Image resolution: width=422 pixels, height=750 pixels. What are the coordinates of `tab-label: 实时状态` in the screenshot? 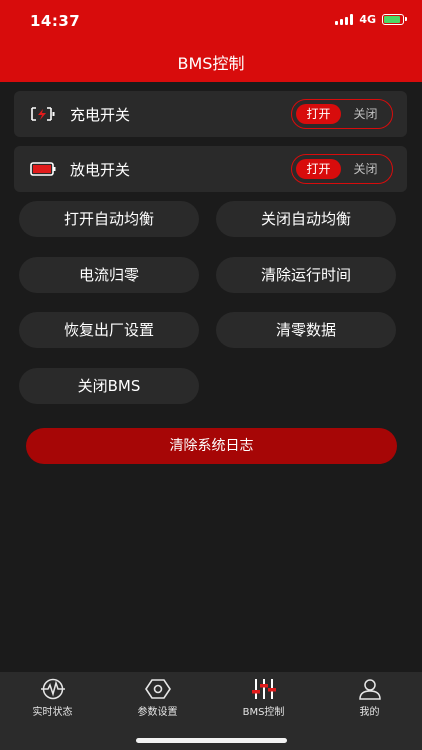 It's located at (52, 712).